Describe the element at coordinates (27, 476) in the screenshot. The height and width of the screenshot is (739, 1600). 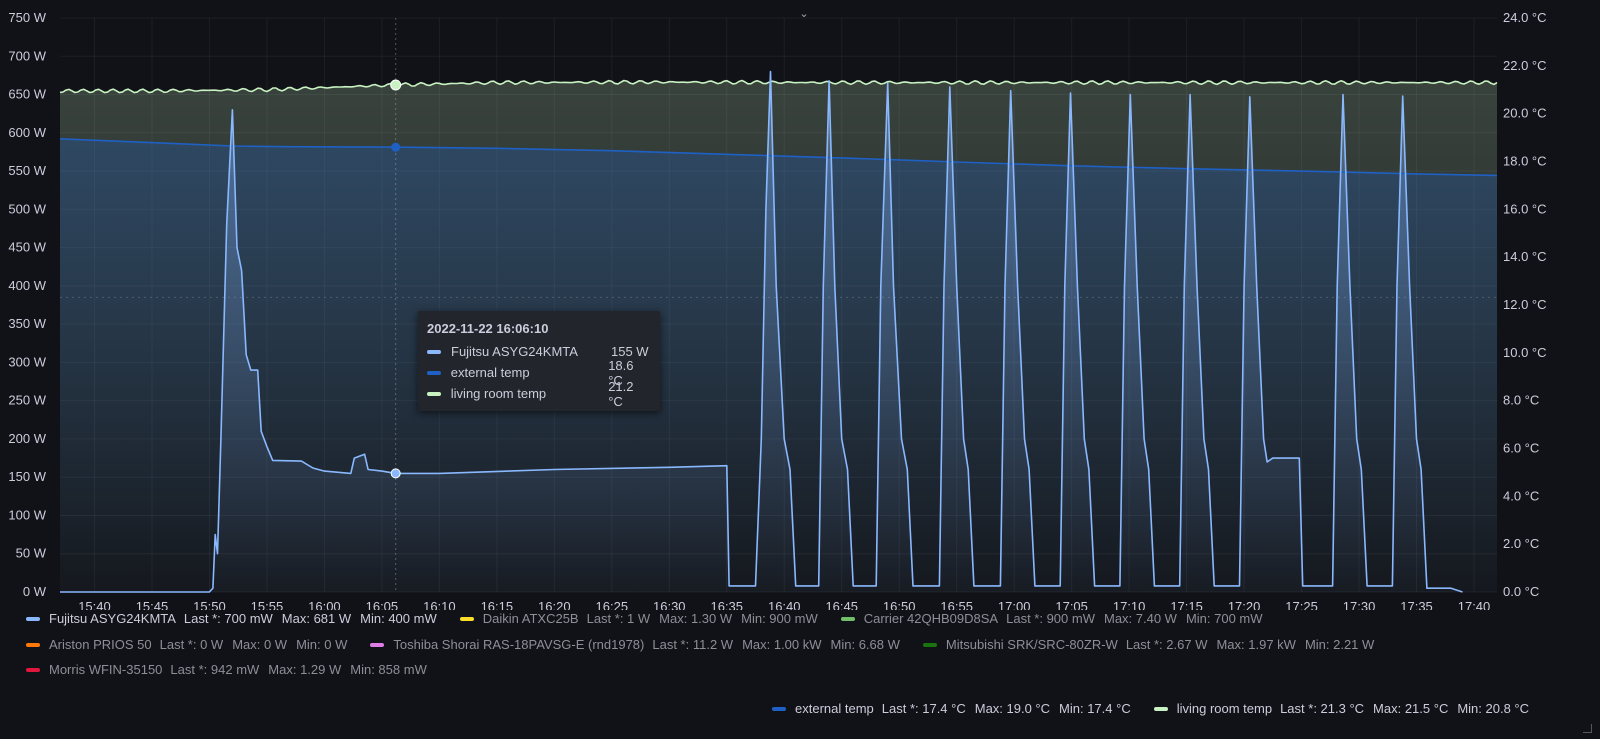
I see `y-tick-label-left: 150 W` at that location.